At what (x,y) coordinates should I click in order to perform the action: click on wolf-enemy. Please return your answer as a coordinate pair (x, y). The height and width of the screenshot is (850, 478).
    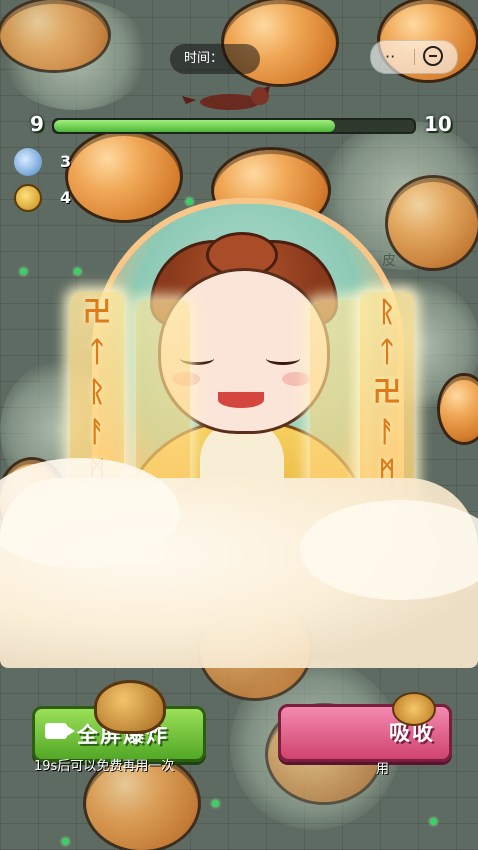
    Looking at the image, I should click on (232, 99).